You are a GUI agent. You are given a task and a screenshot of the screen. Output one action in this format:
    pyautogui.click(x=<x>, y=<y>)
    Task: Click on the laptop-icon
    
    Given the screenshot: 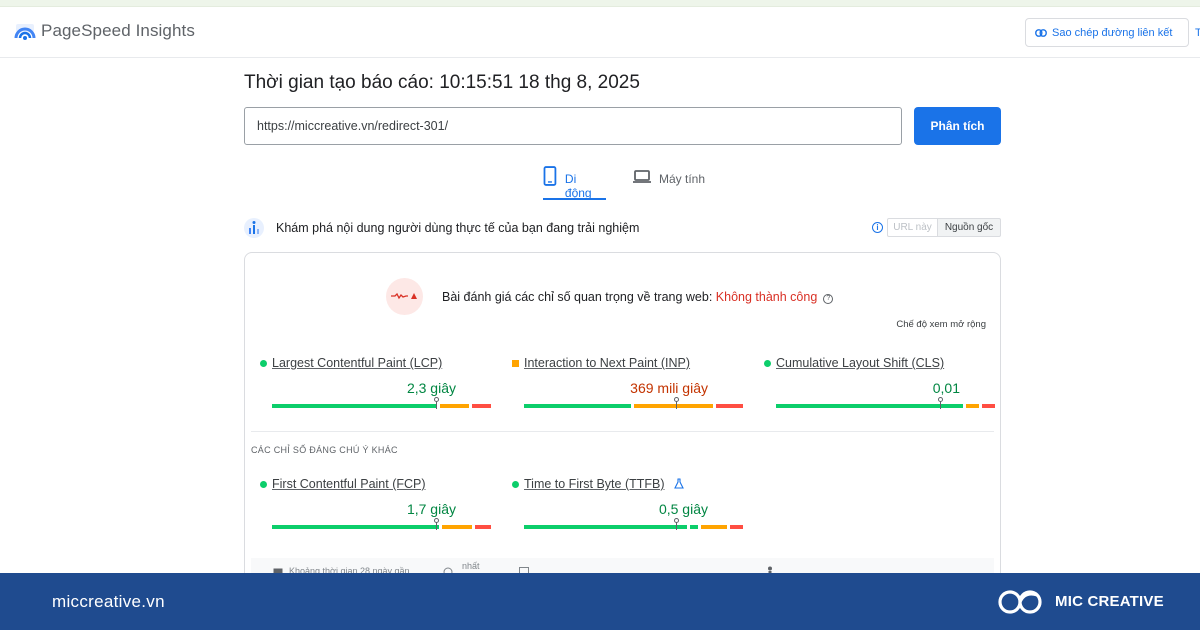 What is the action you would take?
    pyautogui.click(x=642, y=176)
    